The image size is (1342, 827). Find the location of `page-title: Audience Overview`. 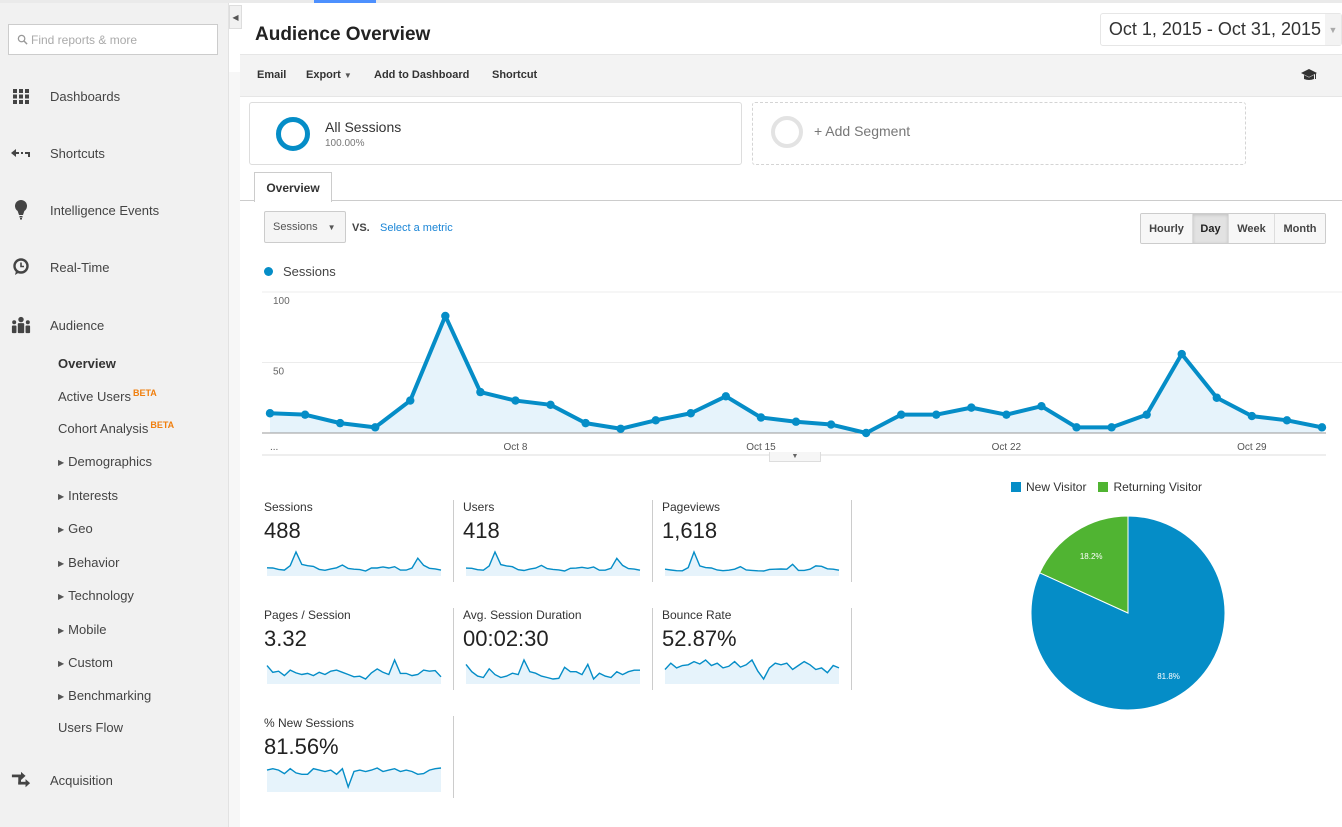

page-title: Audience Overview is located at coordinates (343, 34).